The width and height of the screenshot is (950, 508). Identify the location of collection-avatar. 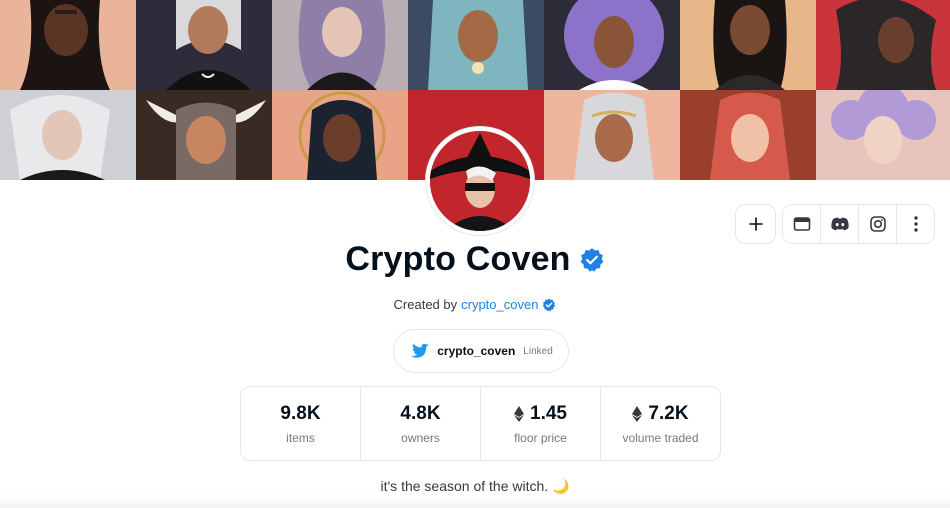
(480, 181).